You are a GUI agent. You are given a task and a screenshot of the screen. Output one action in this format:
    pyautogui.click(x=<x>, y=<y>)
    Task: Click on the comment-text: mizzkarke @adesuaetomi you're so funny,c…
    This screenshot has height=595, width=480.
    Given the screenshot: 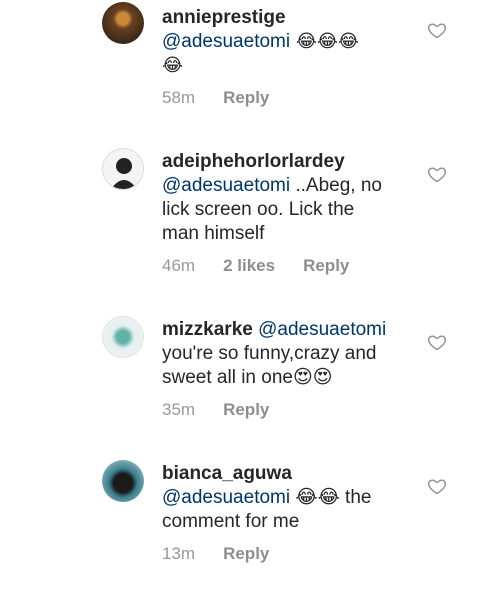 What is the action you would take?
    pyautogui.click(x=281, y=354)
    